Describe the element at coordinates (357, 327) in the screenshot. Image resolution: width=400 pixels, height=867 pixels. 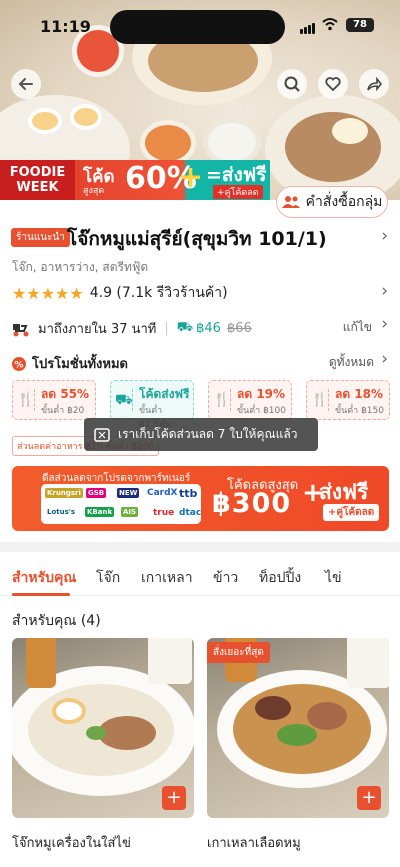
I see `change-address-link: แก้ไข` at that location.